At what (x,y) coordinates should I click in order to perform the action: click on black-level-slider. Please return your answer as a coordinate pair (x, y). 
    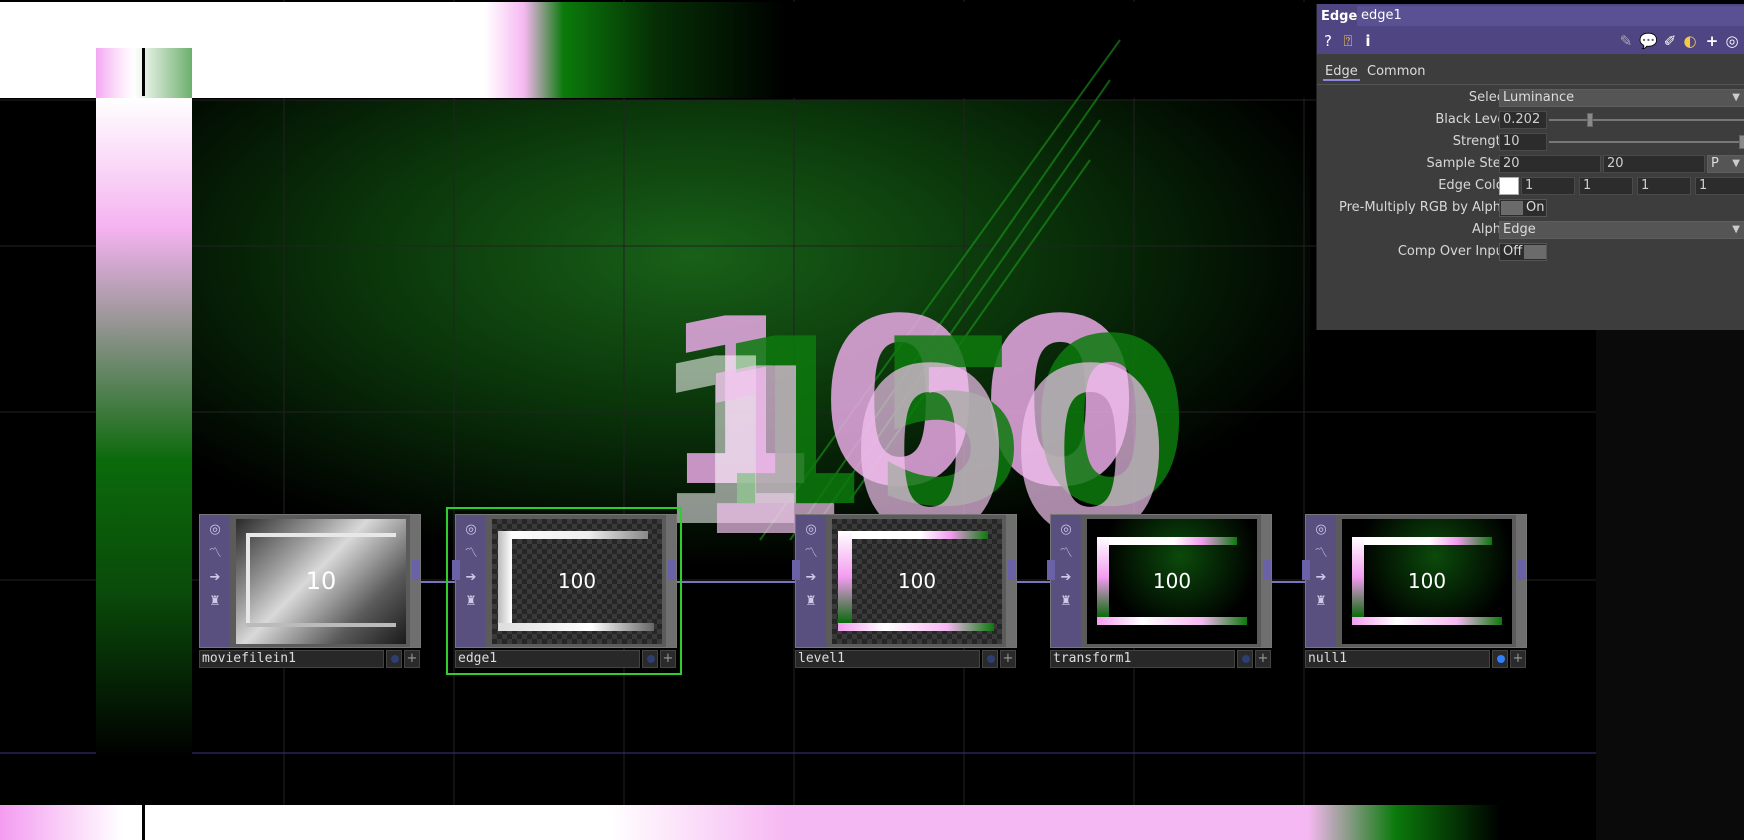
    Looking at the image, I should click on (1646, 120).